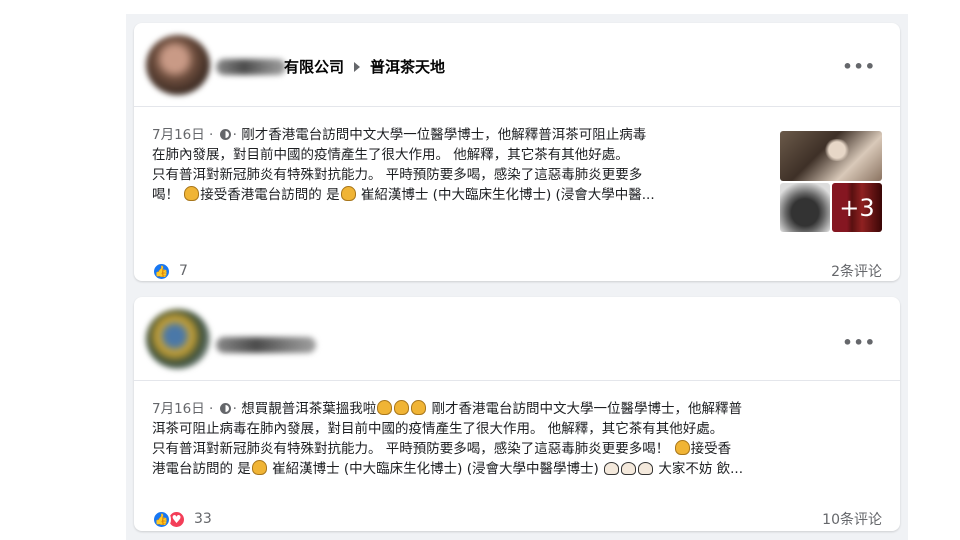  I want to click on text-line: 剛才香港電台訪問中文大學一位醫學博士，他解釋普, so click(585, 409).